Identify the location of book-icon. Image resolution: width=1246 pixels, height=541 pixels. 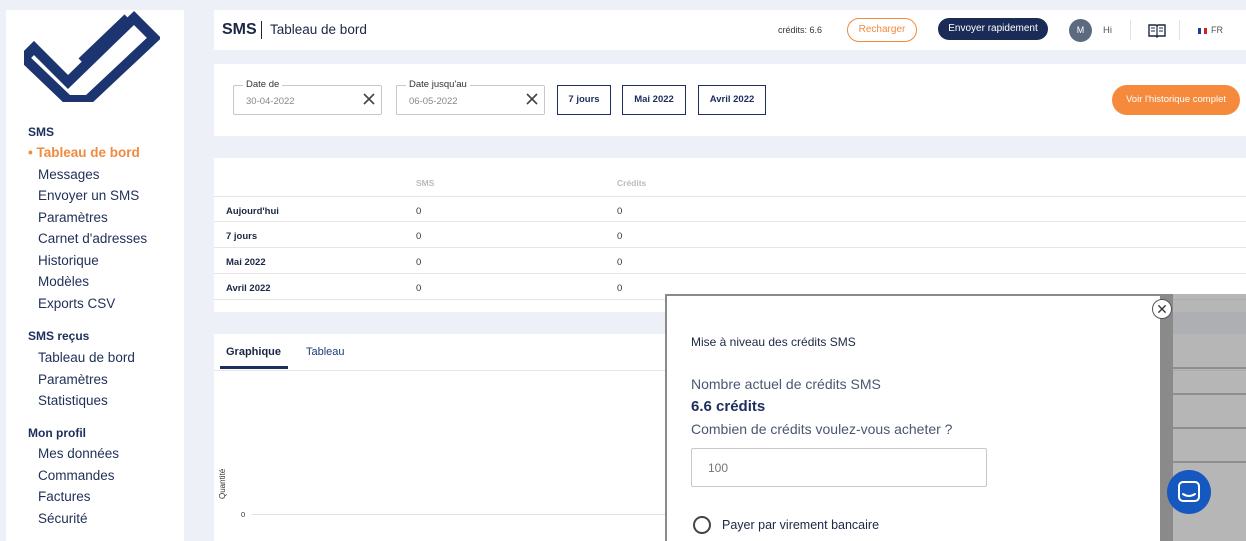
(1157, 30).